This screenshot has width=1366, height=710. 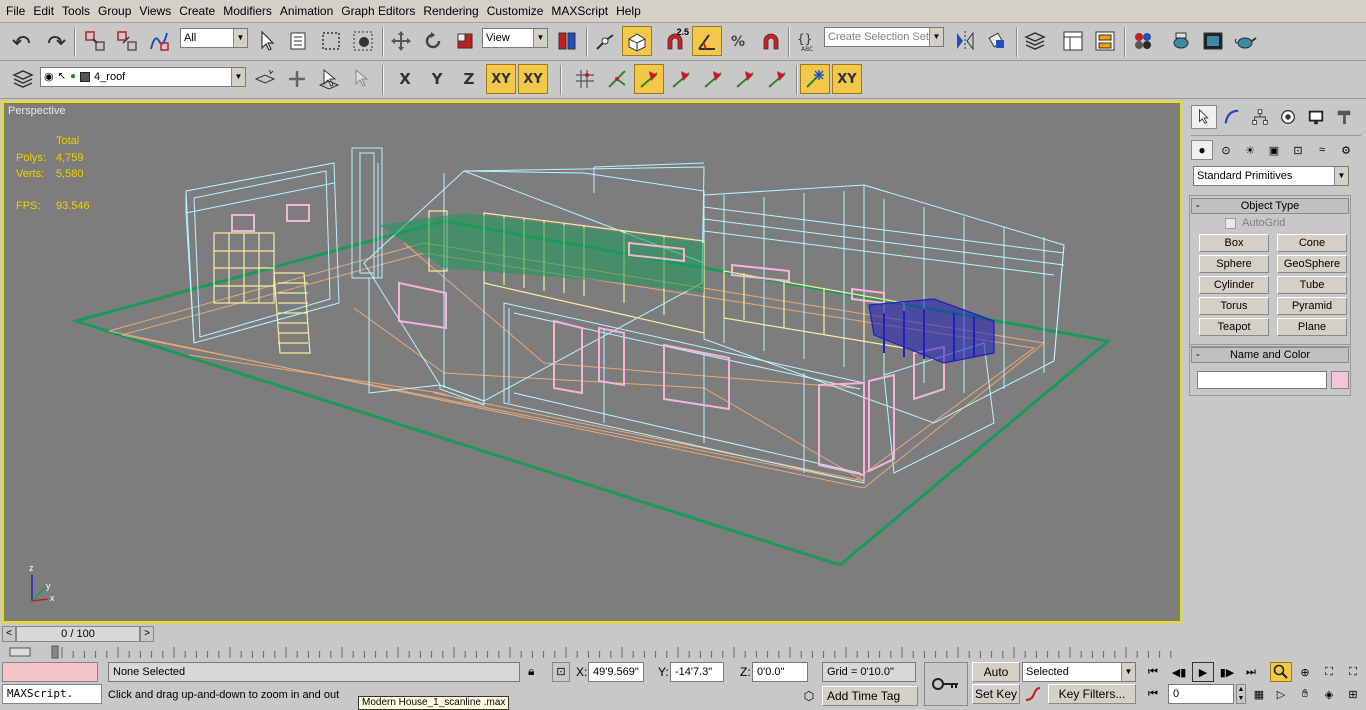 What do you see at coordinates (1241, 694) in the screenshot?
I see `frame-spinner: ▲ ▼` at bounding box center [1241, 694].